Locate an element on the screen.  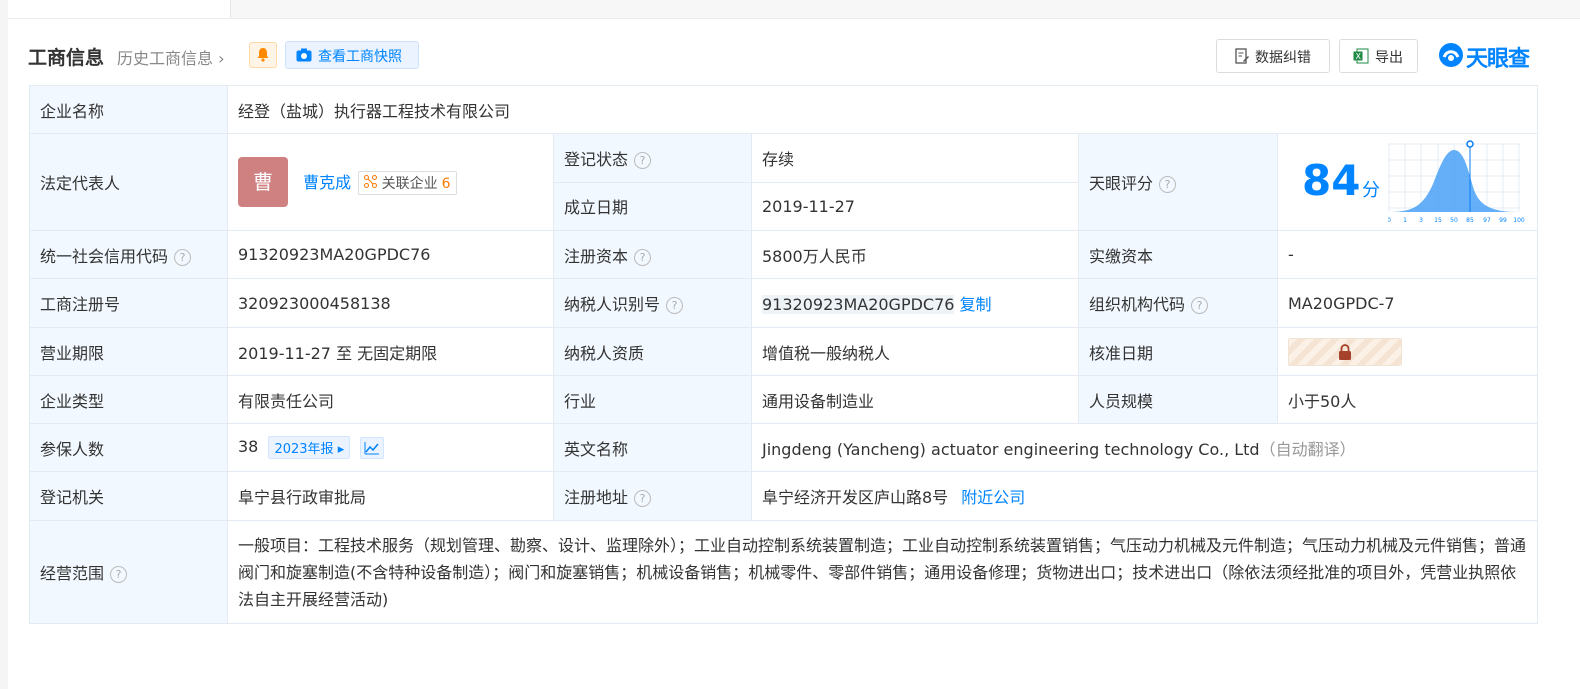
export-label: 导出 is located at coordinates (1389, 58).